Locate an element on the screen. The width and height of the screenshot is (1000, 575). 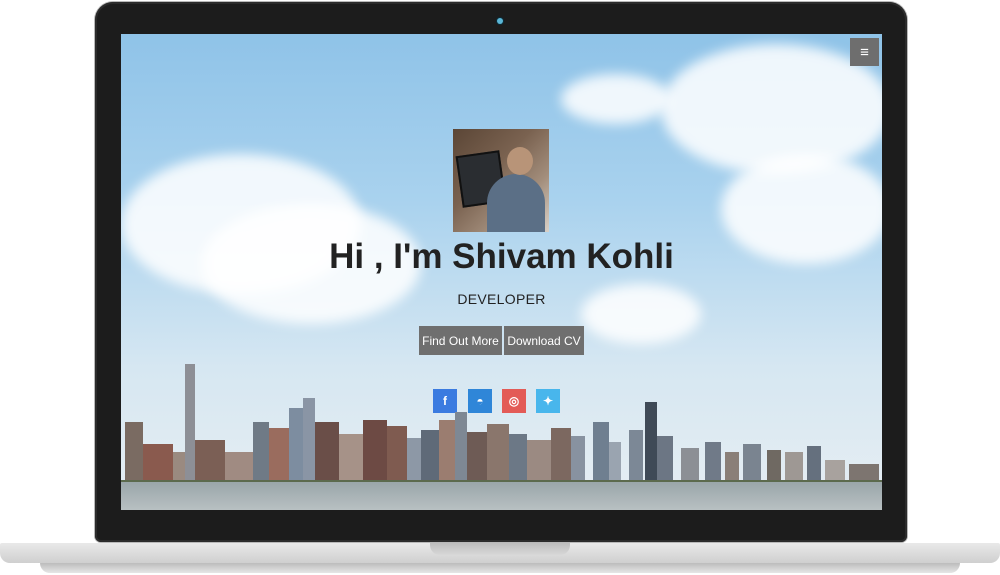
laptop-base is located at coordinates (500, 559).